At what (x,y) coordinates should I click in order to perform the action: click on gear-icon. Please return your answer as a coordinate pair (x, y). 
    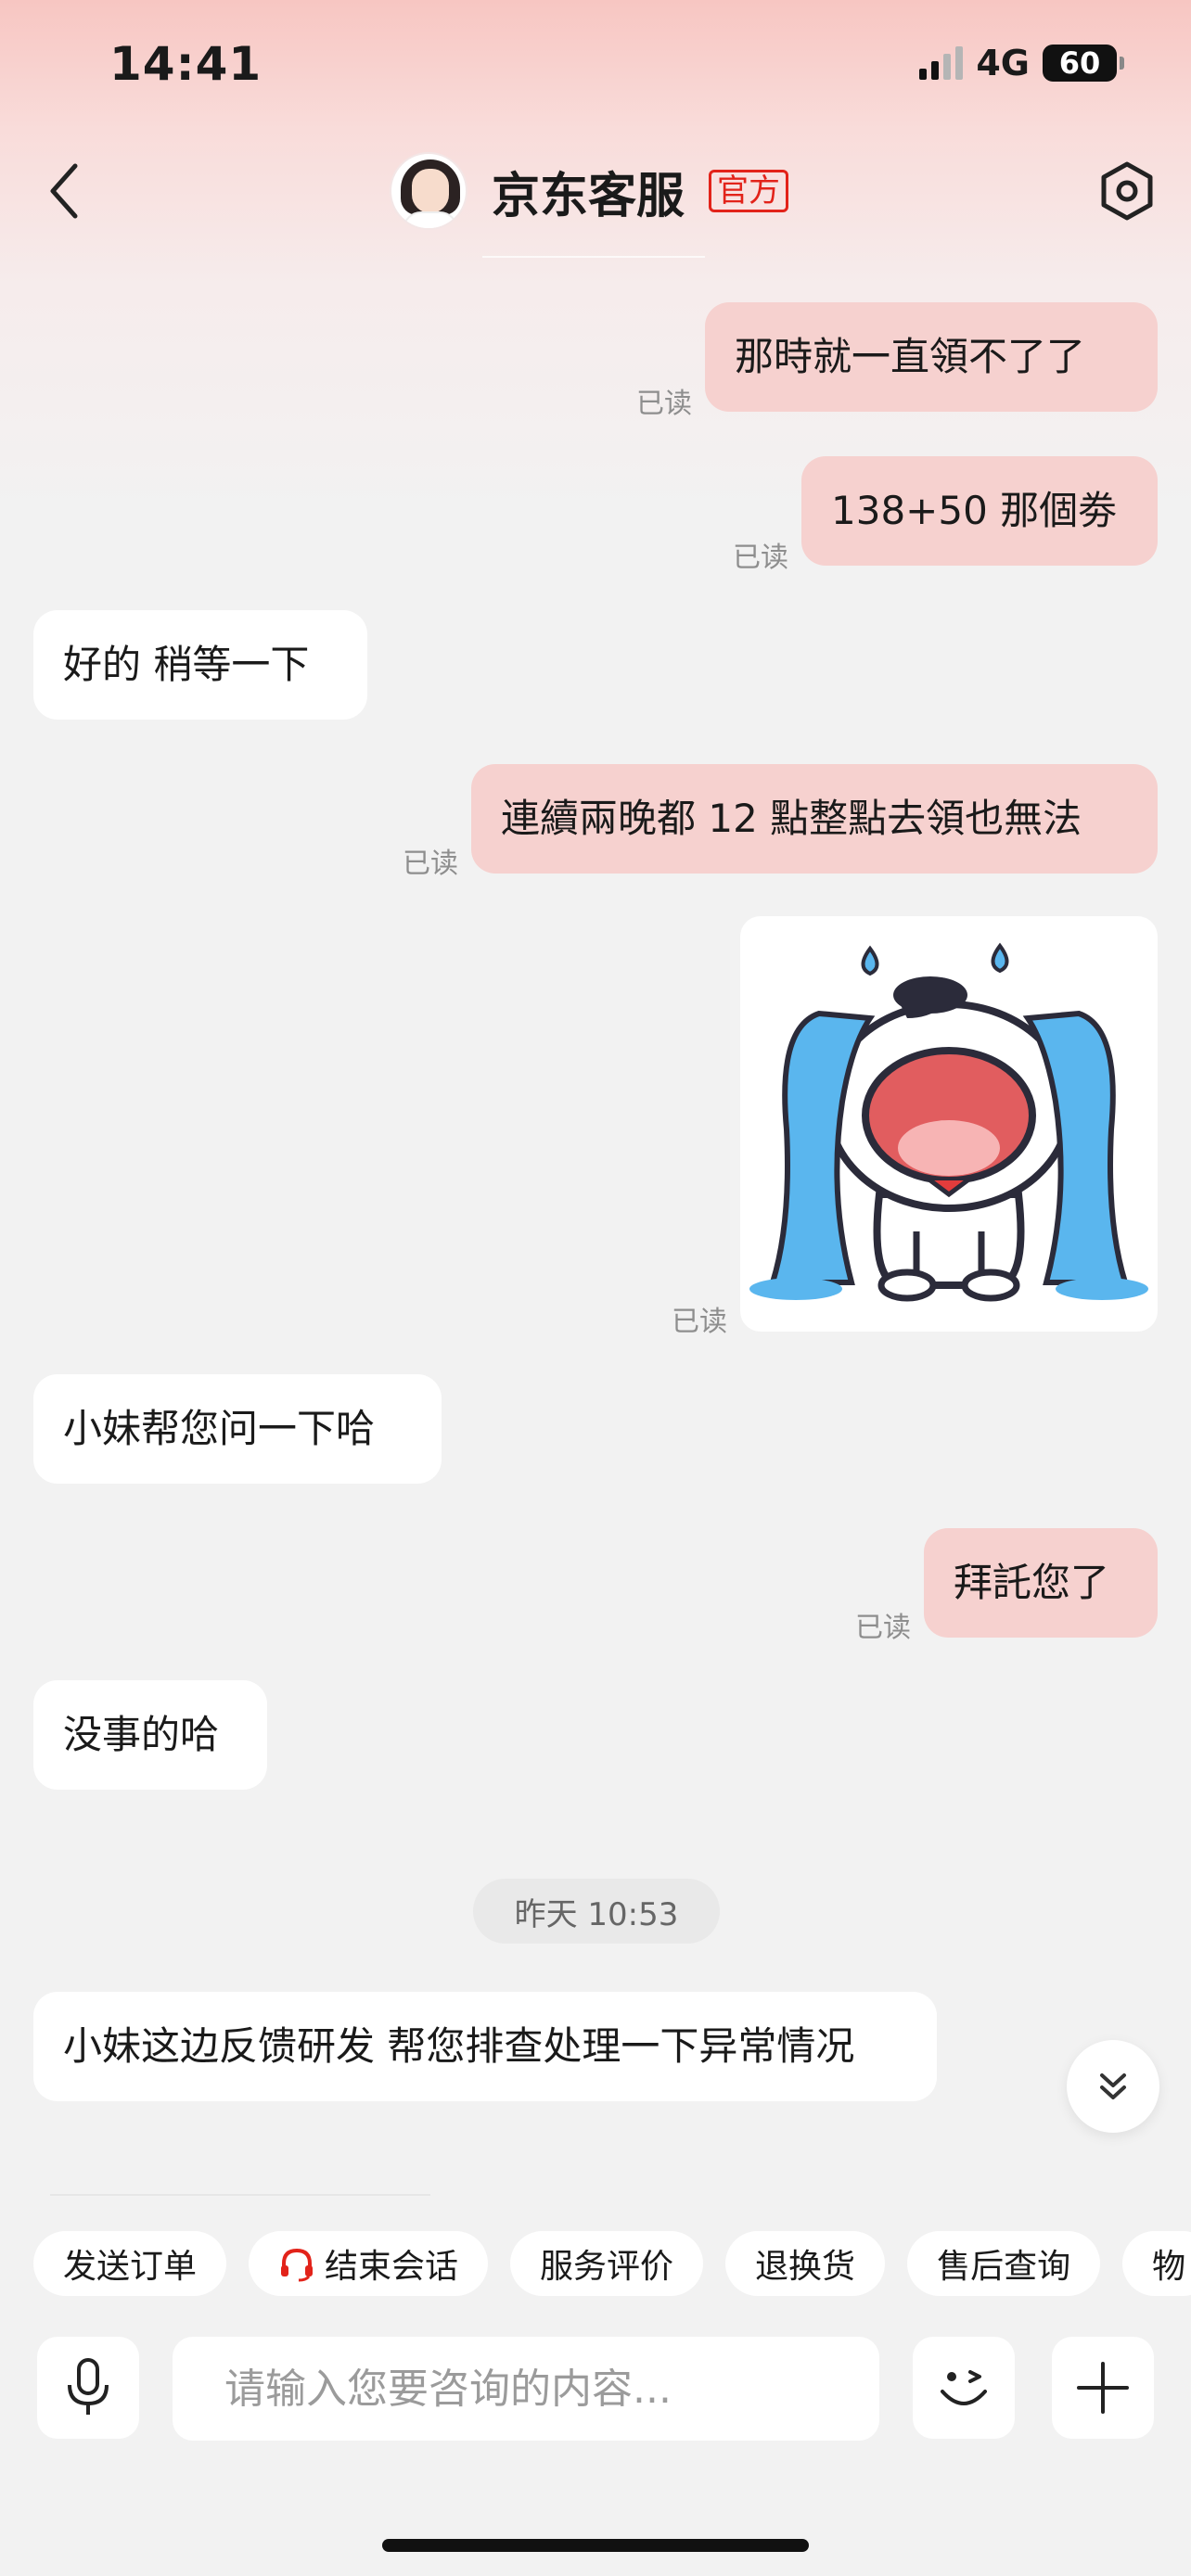
    Looking at the image, I should click on (1127, 191).